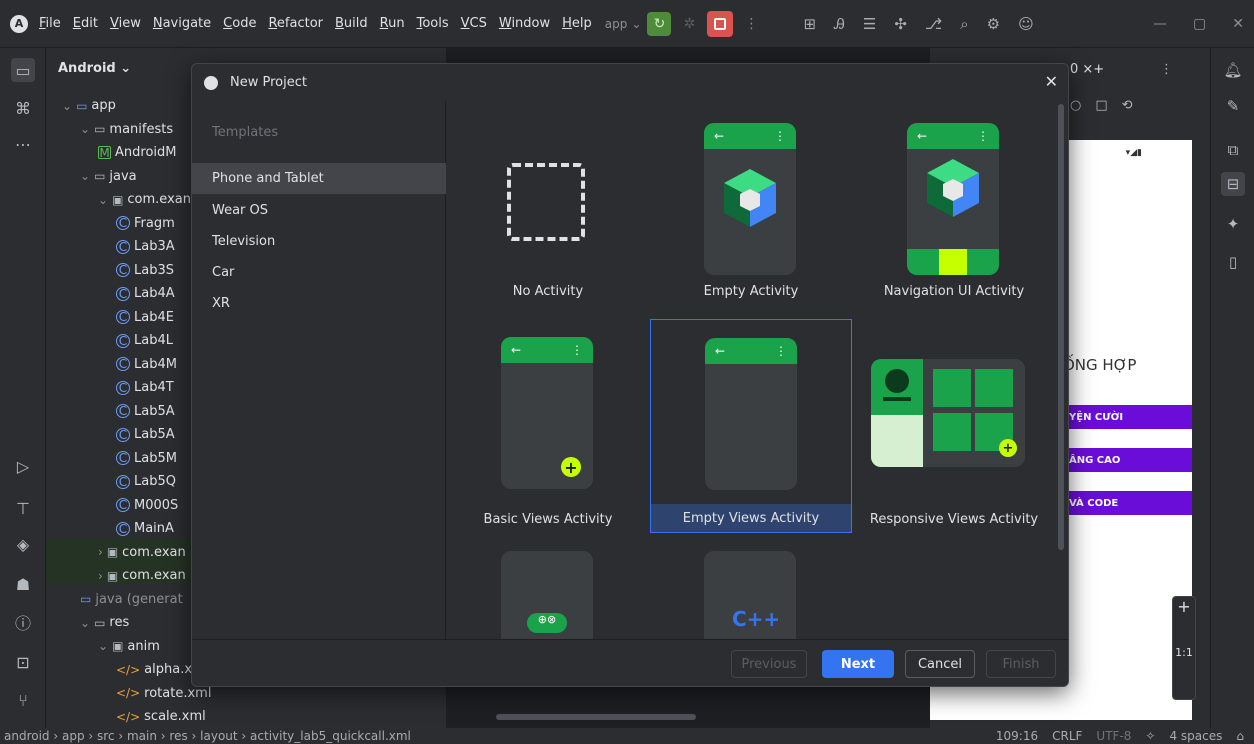 Image resolution: width=1254 pixels, height=744 pixels. What do you see at coordinates (1051, 81) in the screenshot?
I see `close-icon: ✕` at bounding box center [1051, 81].